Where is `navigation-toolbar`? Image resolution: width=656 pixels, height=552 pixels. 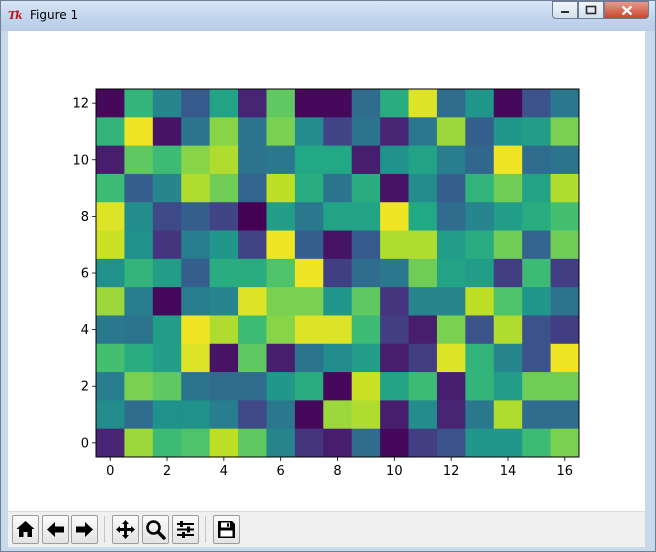
navigation-toolbar is located at coordinates (326, 529).